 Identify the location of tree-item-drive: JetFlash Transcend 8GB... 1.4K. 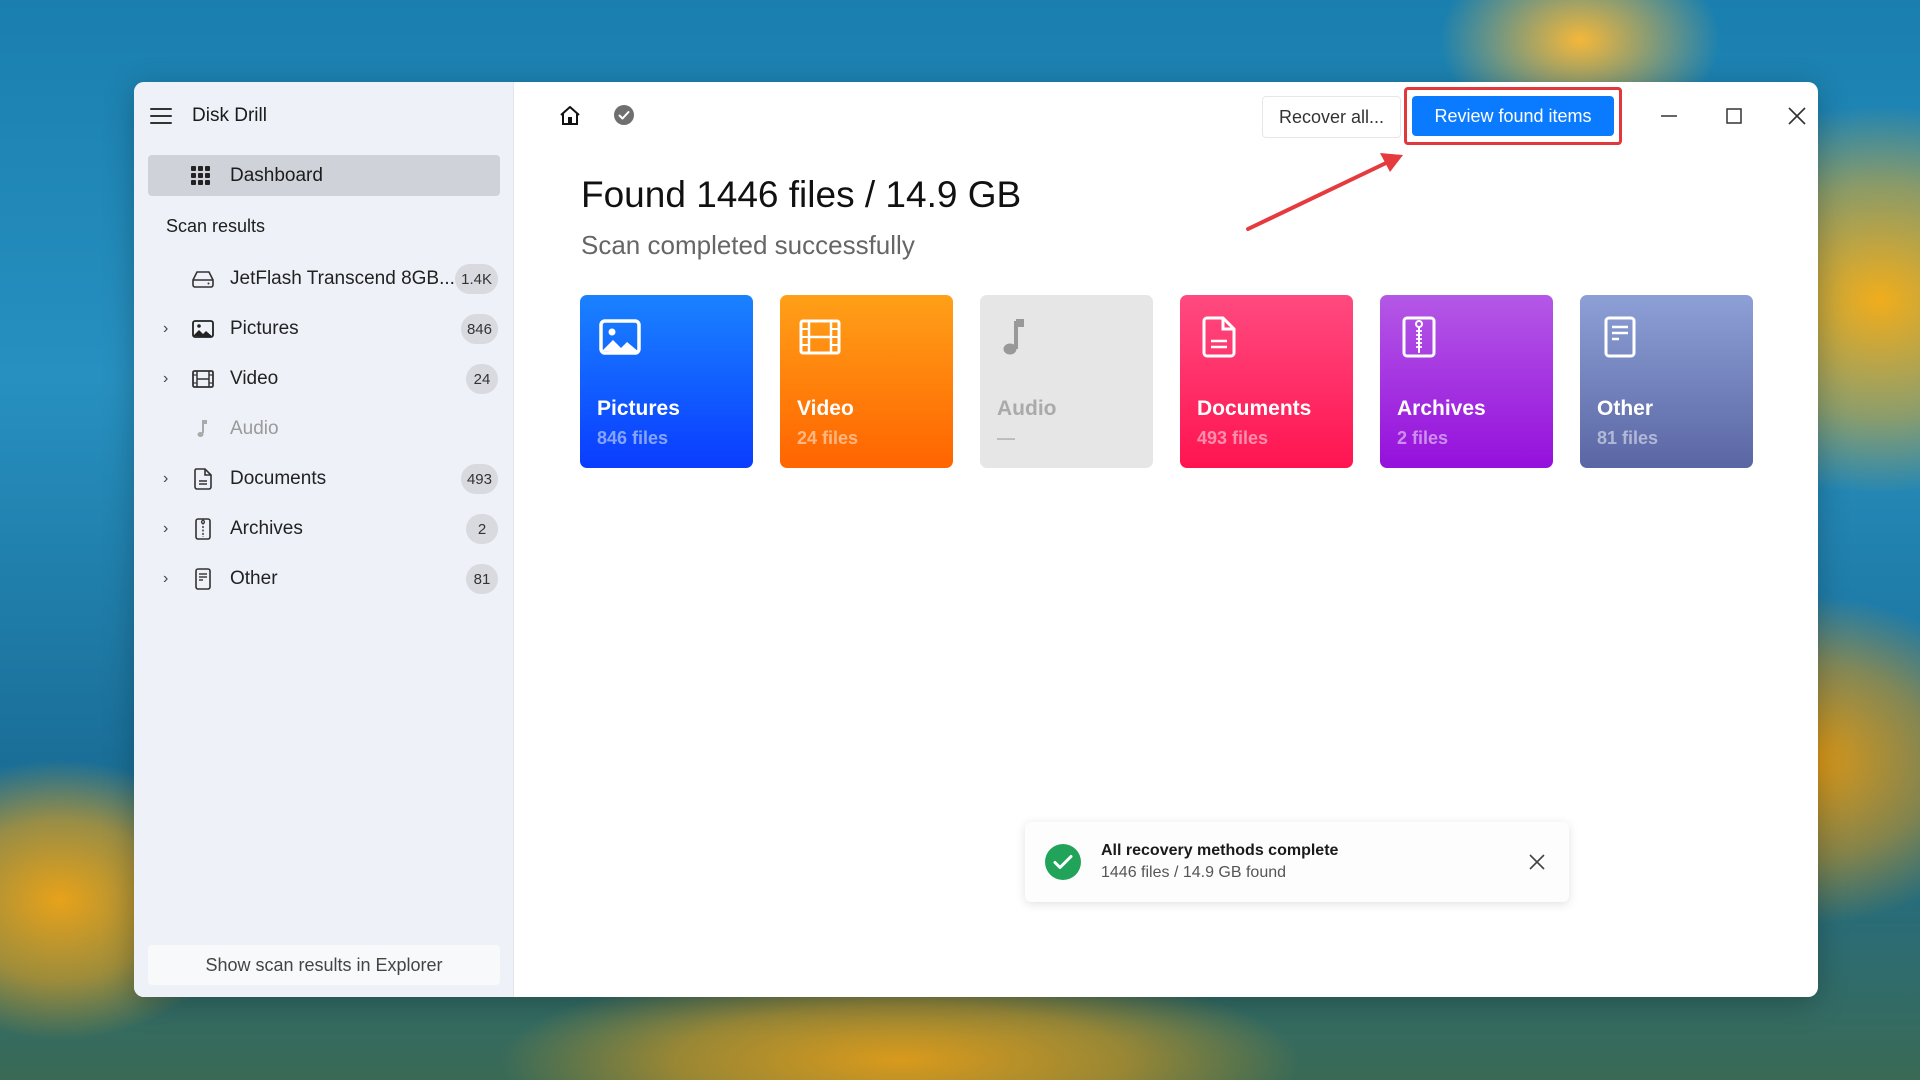
(324, 279).